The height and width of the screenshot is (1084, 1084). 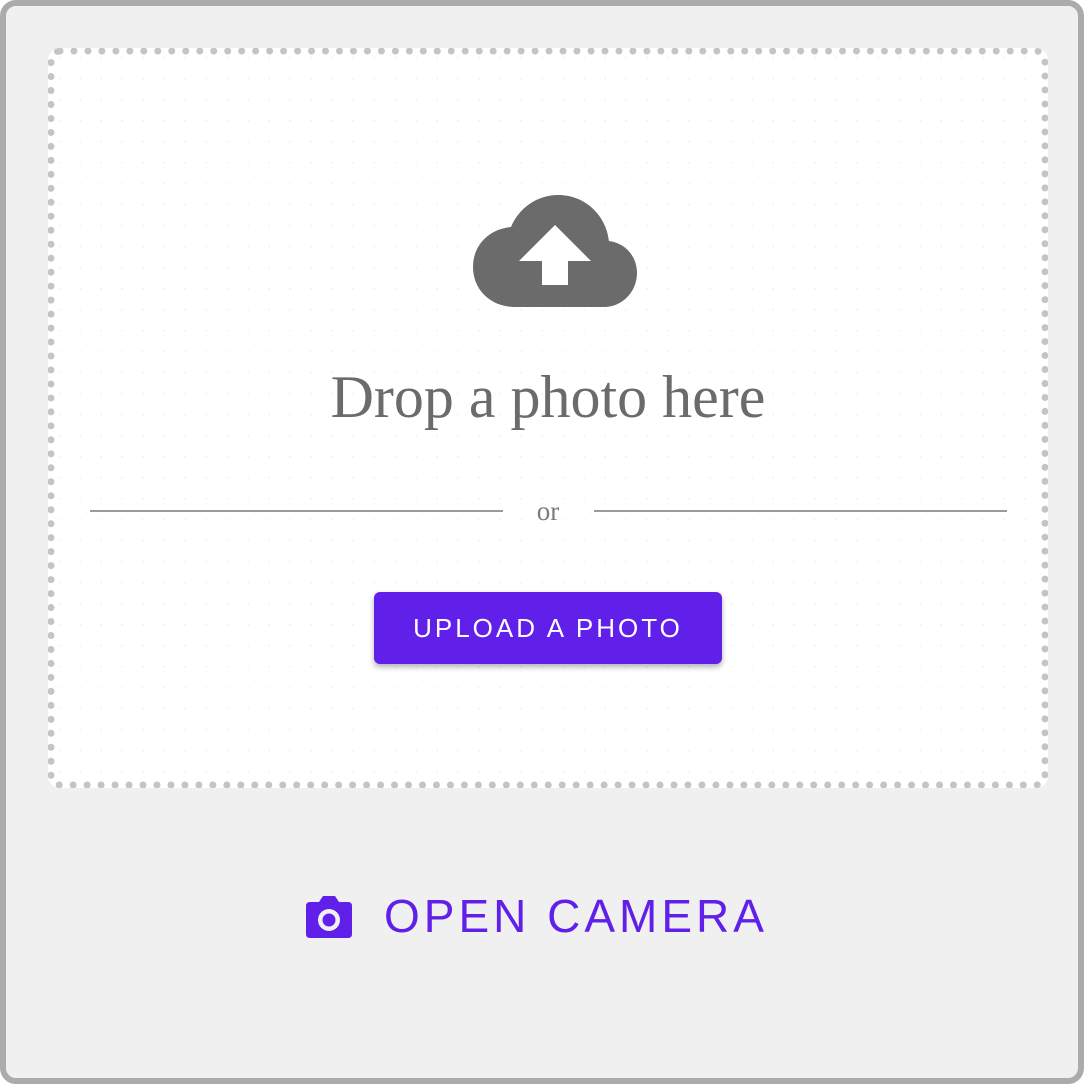 What do you see at coordinates (555, 251) in the screenshot?
I see `cloud-upload-icon` at bounding box center [555, 251].